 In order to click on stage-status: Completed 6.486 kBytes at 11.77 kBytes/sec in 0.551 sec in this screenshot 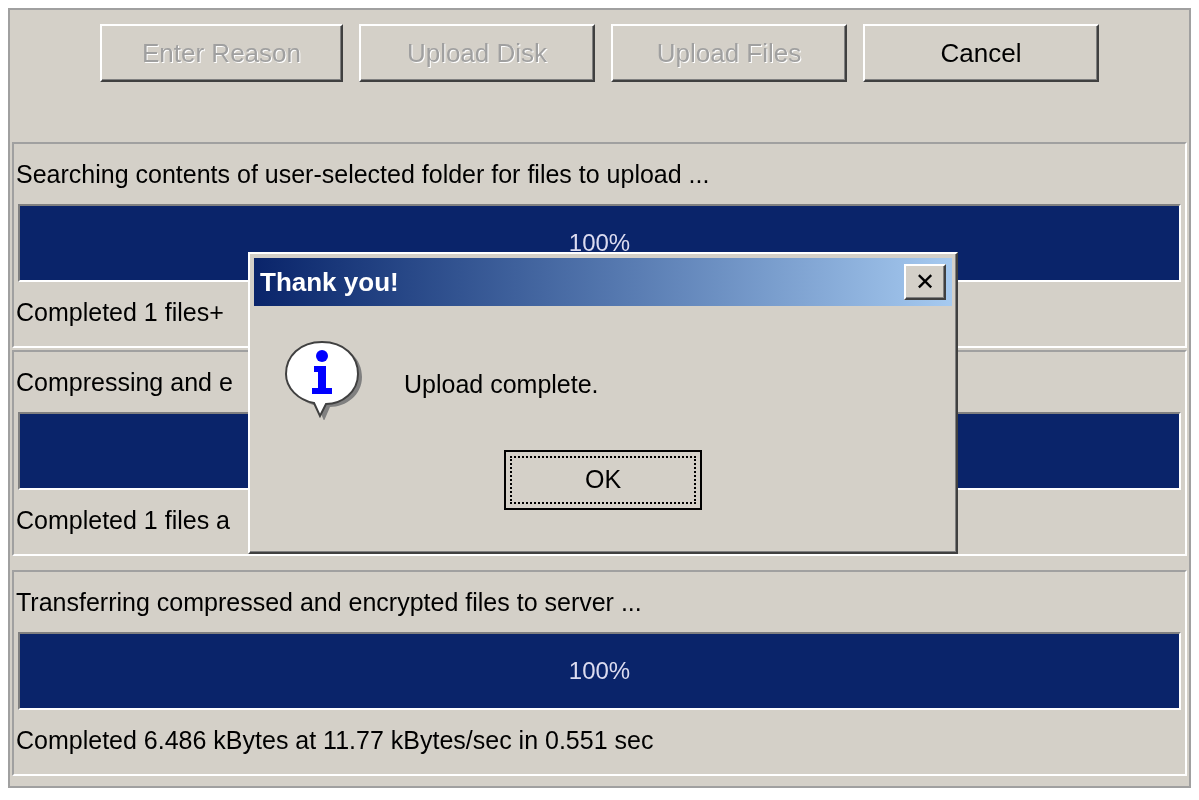, I will do `click(335, 740)`.